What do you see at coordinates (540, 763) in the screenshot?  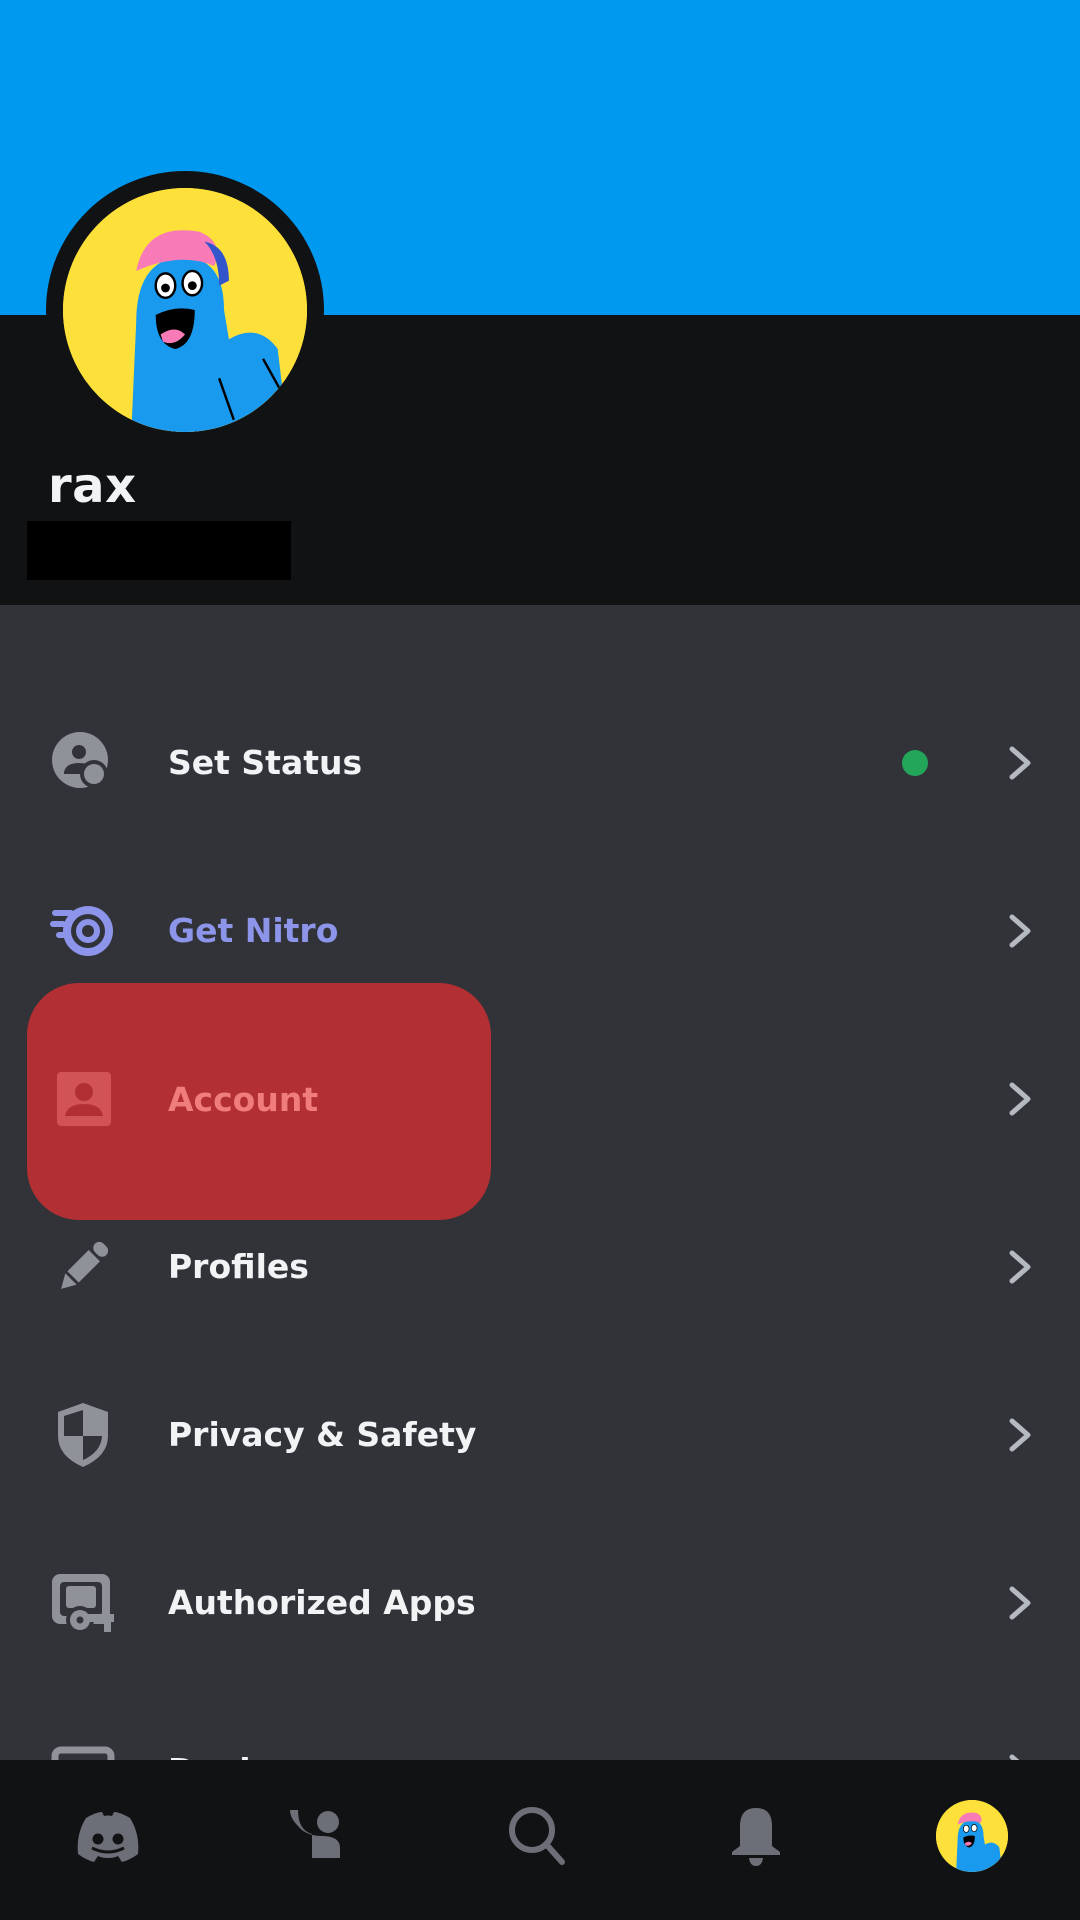 I see `menu-item-set-status: Set Status` at bounding box center [540, 763].